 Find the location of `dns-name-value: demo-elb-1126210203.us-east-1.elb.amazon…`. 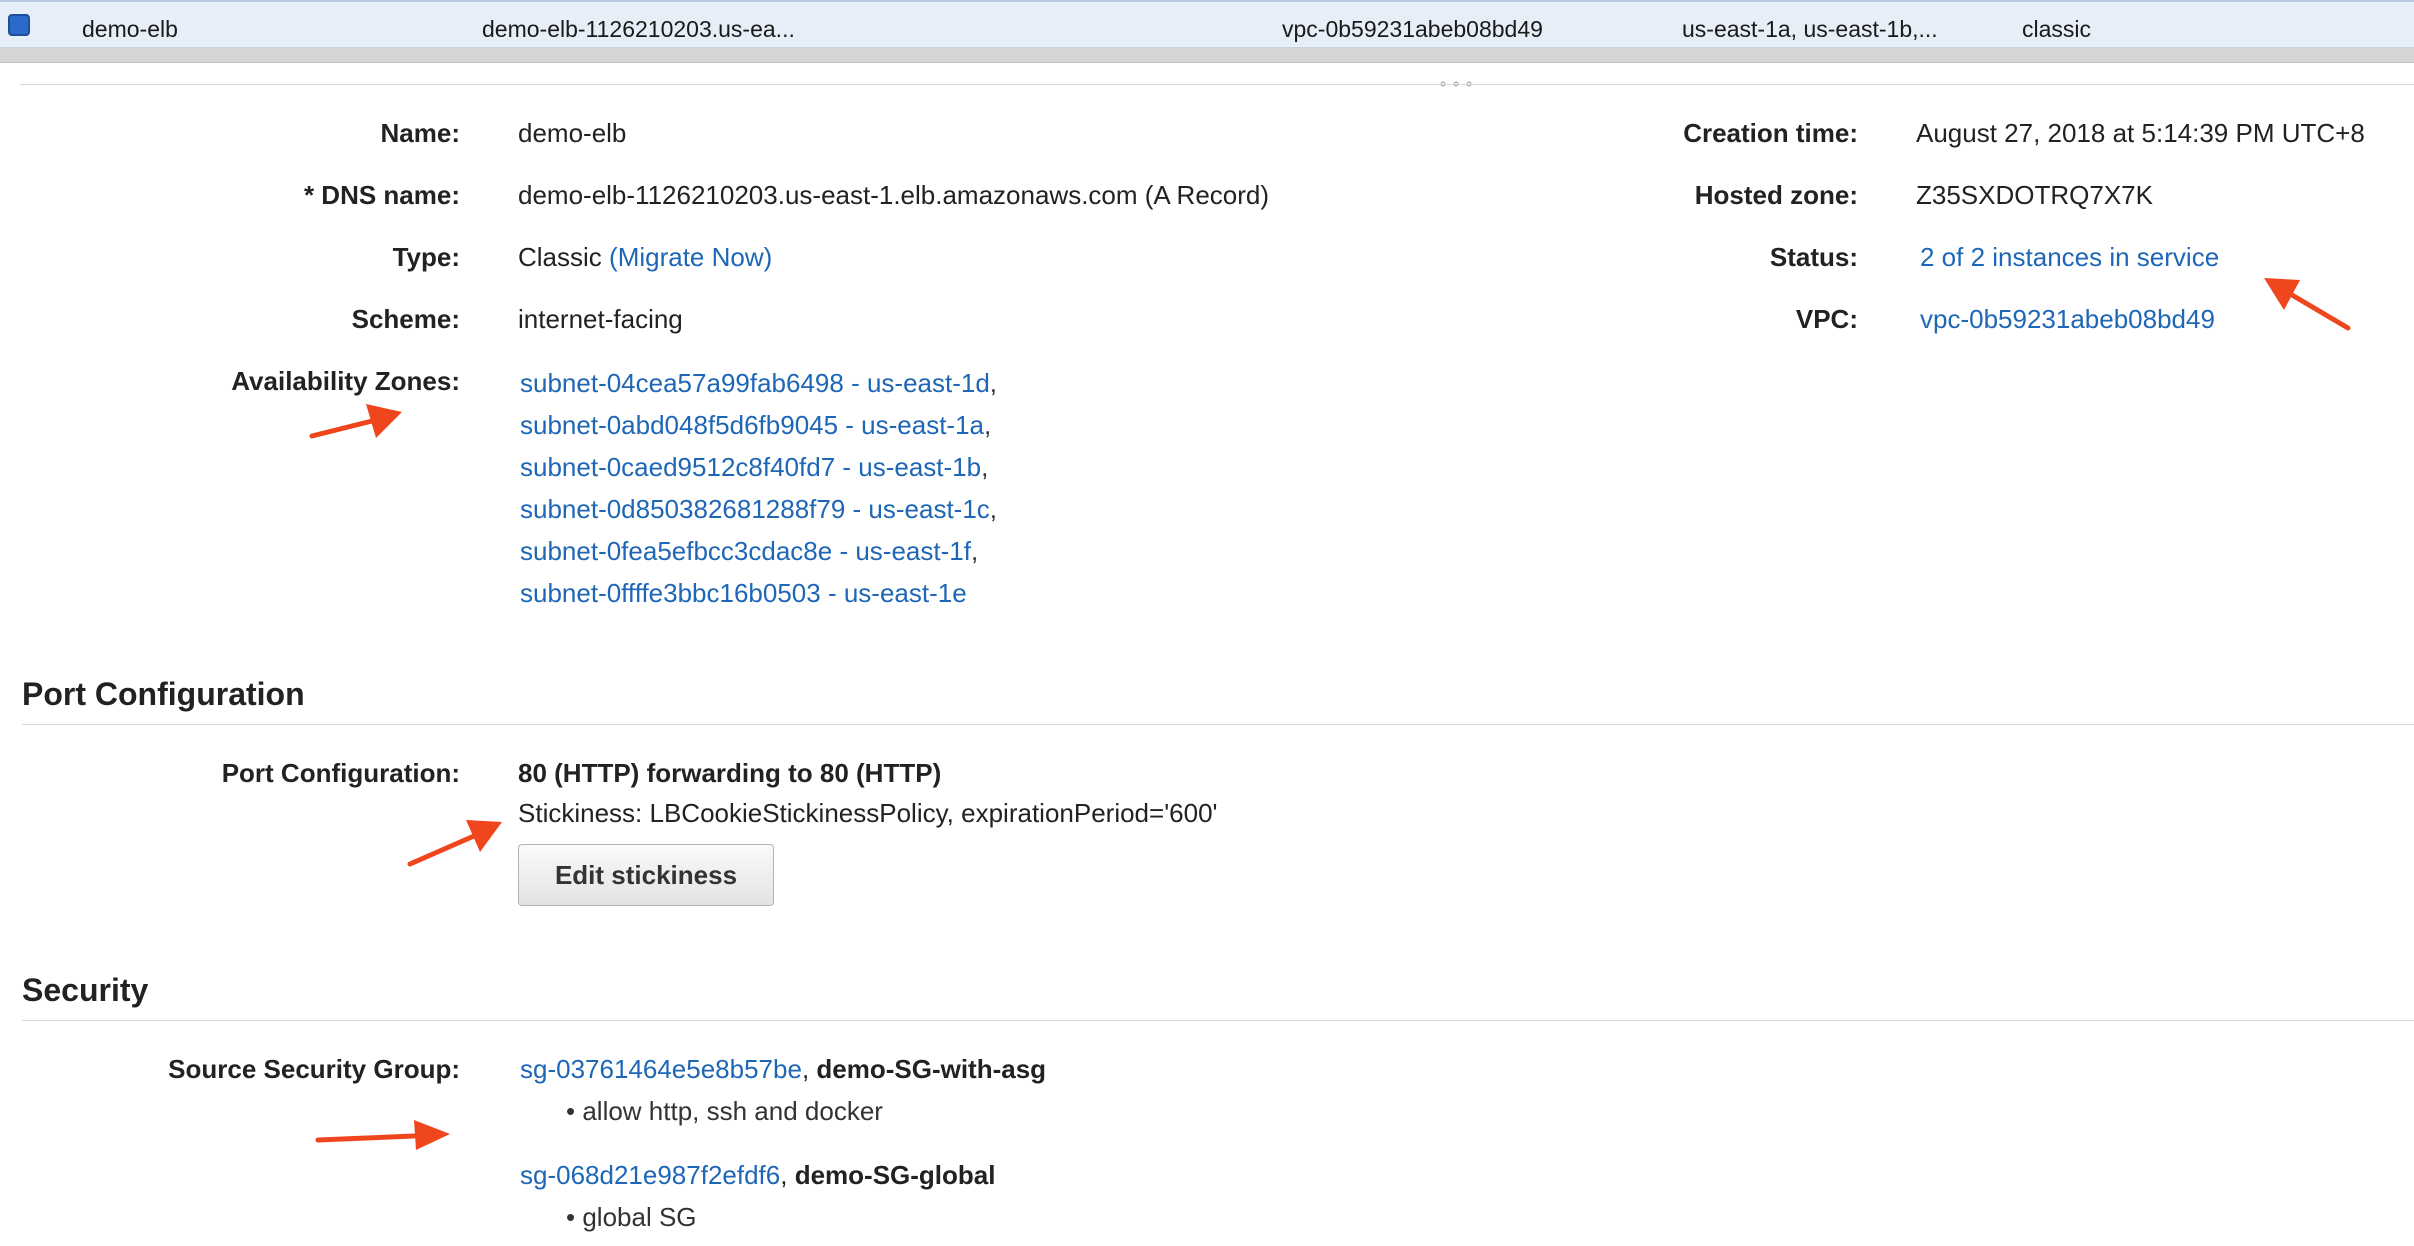

dns-name-value: demo-elb-1126210203.us-east-1.elb.amazon… is located at coordinates (894, 195).